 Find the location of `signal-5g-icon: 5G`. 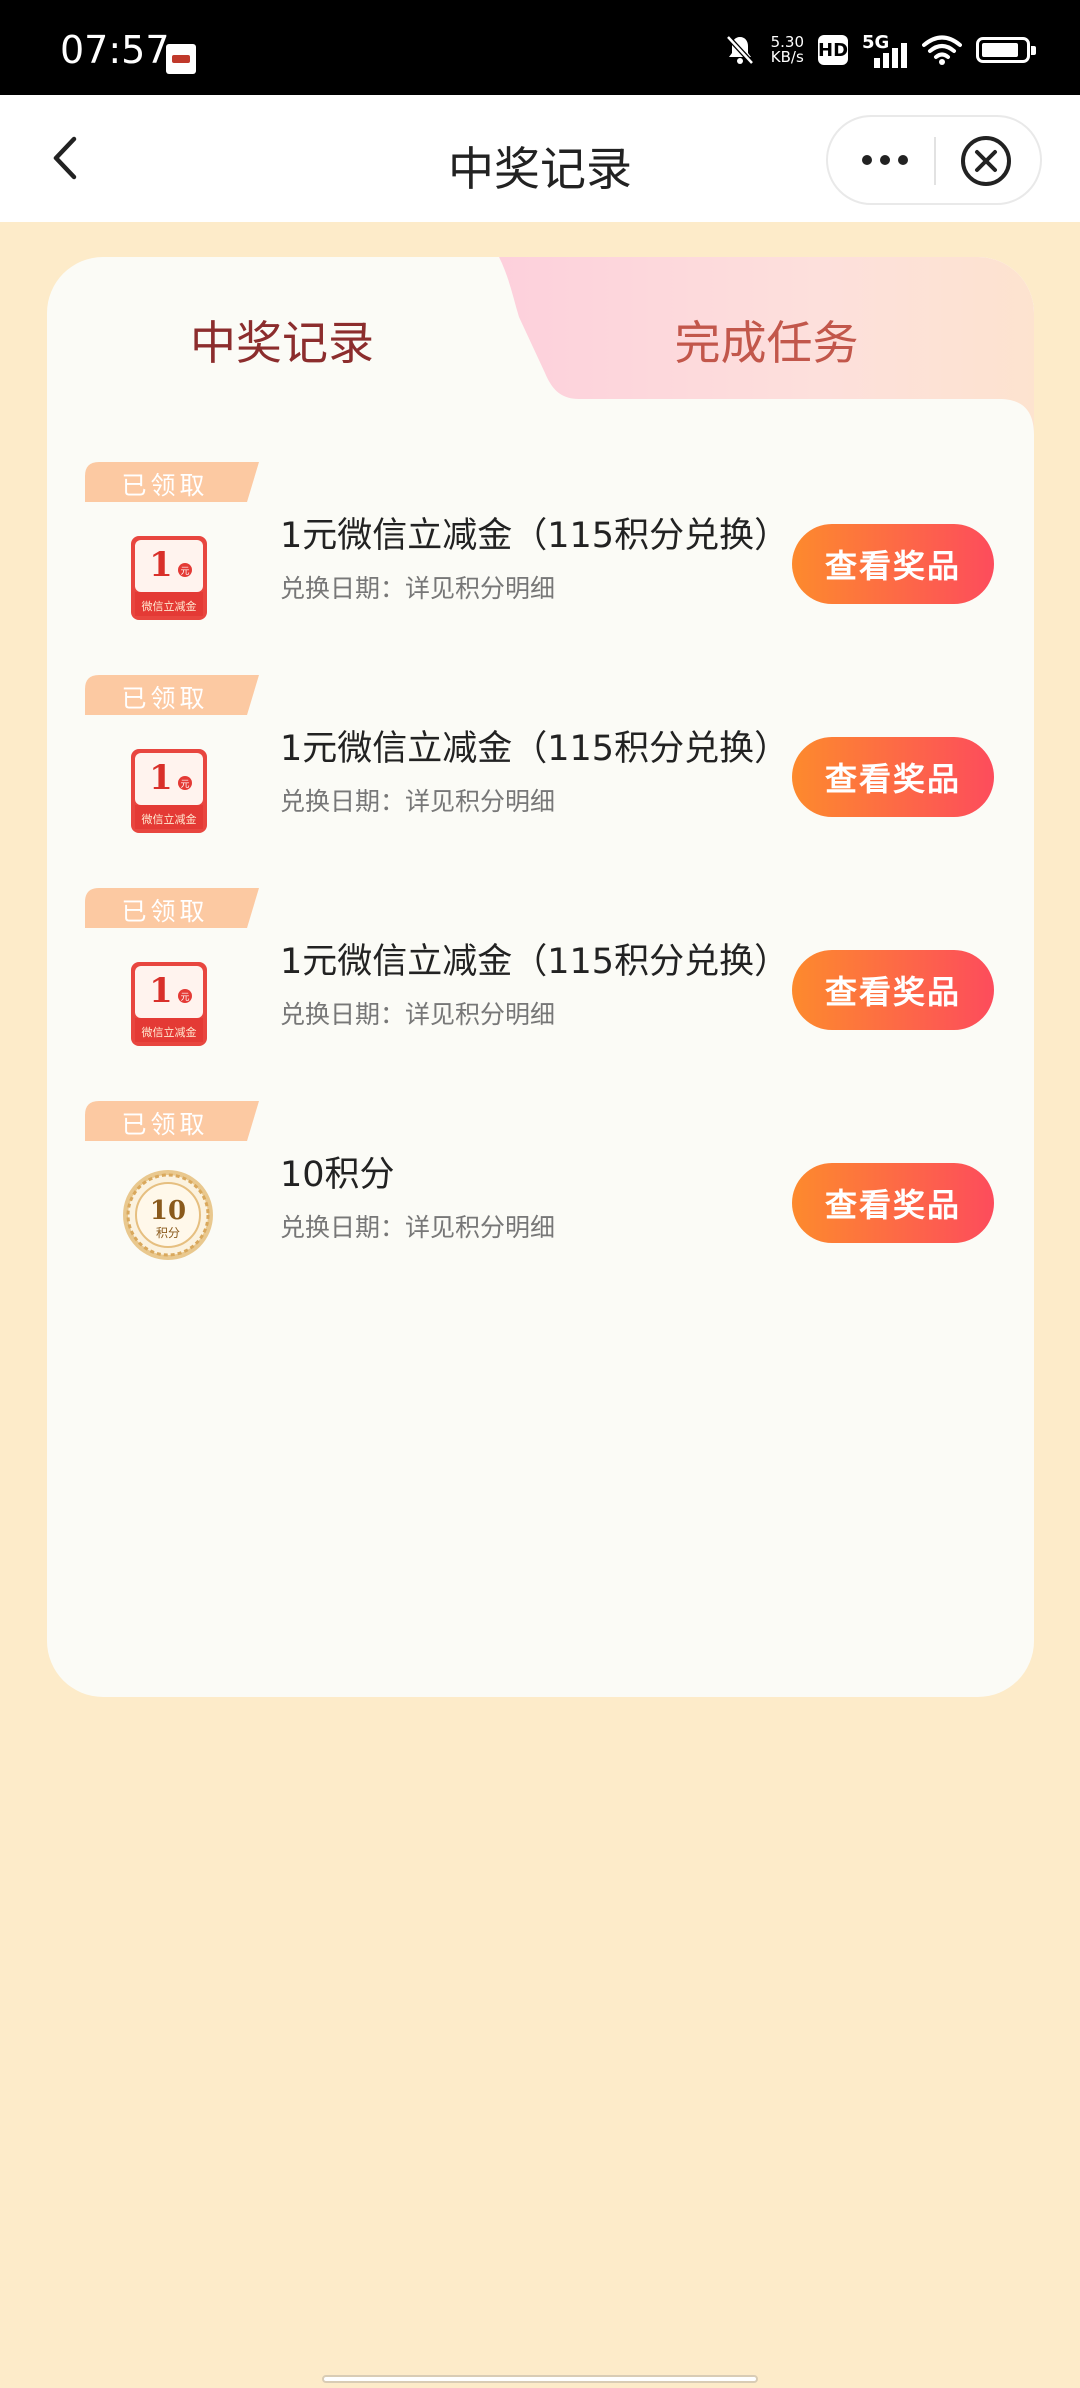

signal-5g-icon: 5G is located at coordinates (885, 50).